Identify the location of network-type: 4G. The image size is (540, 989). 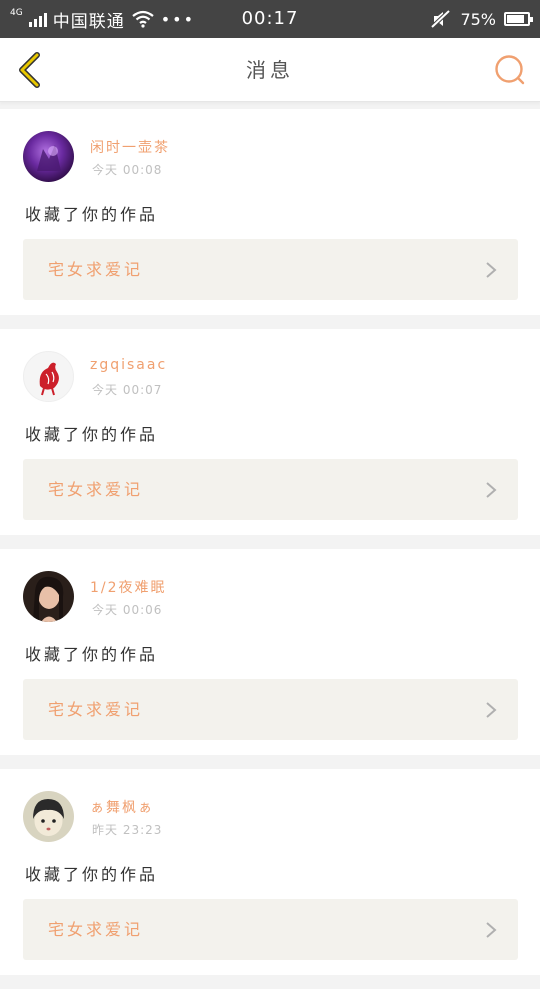
(16, 13).